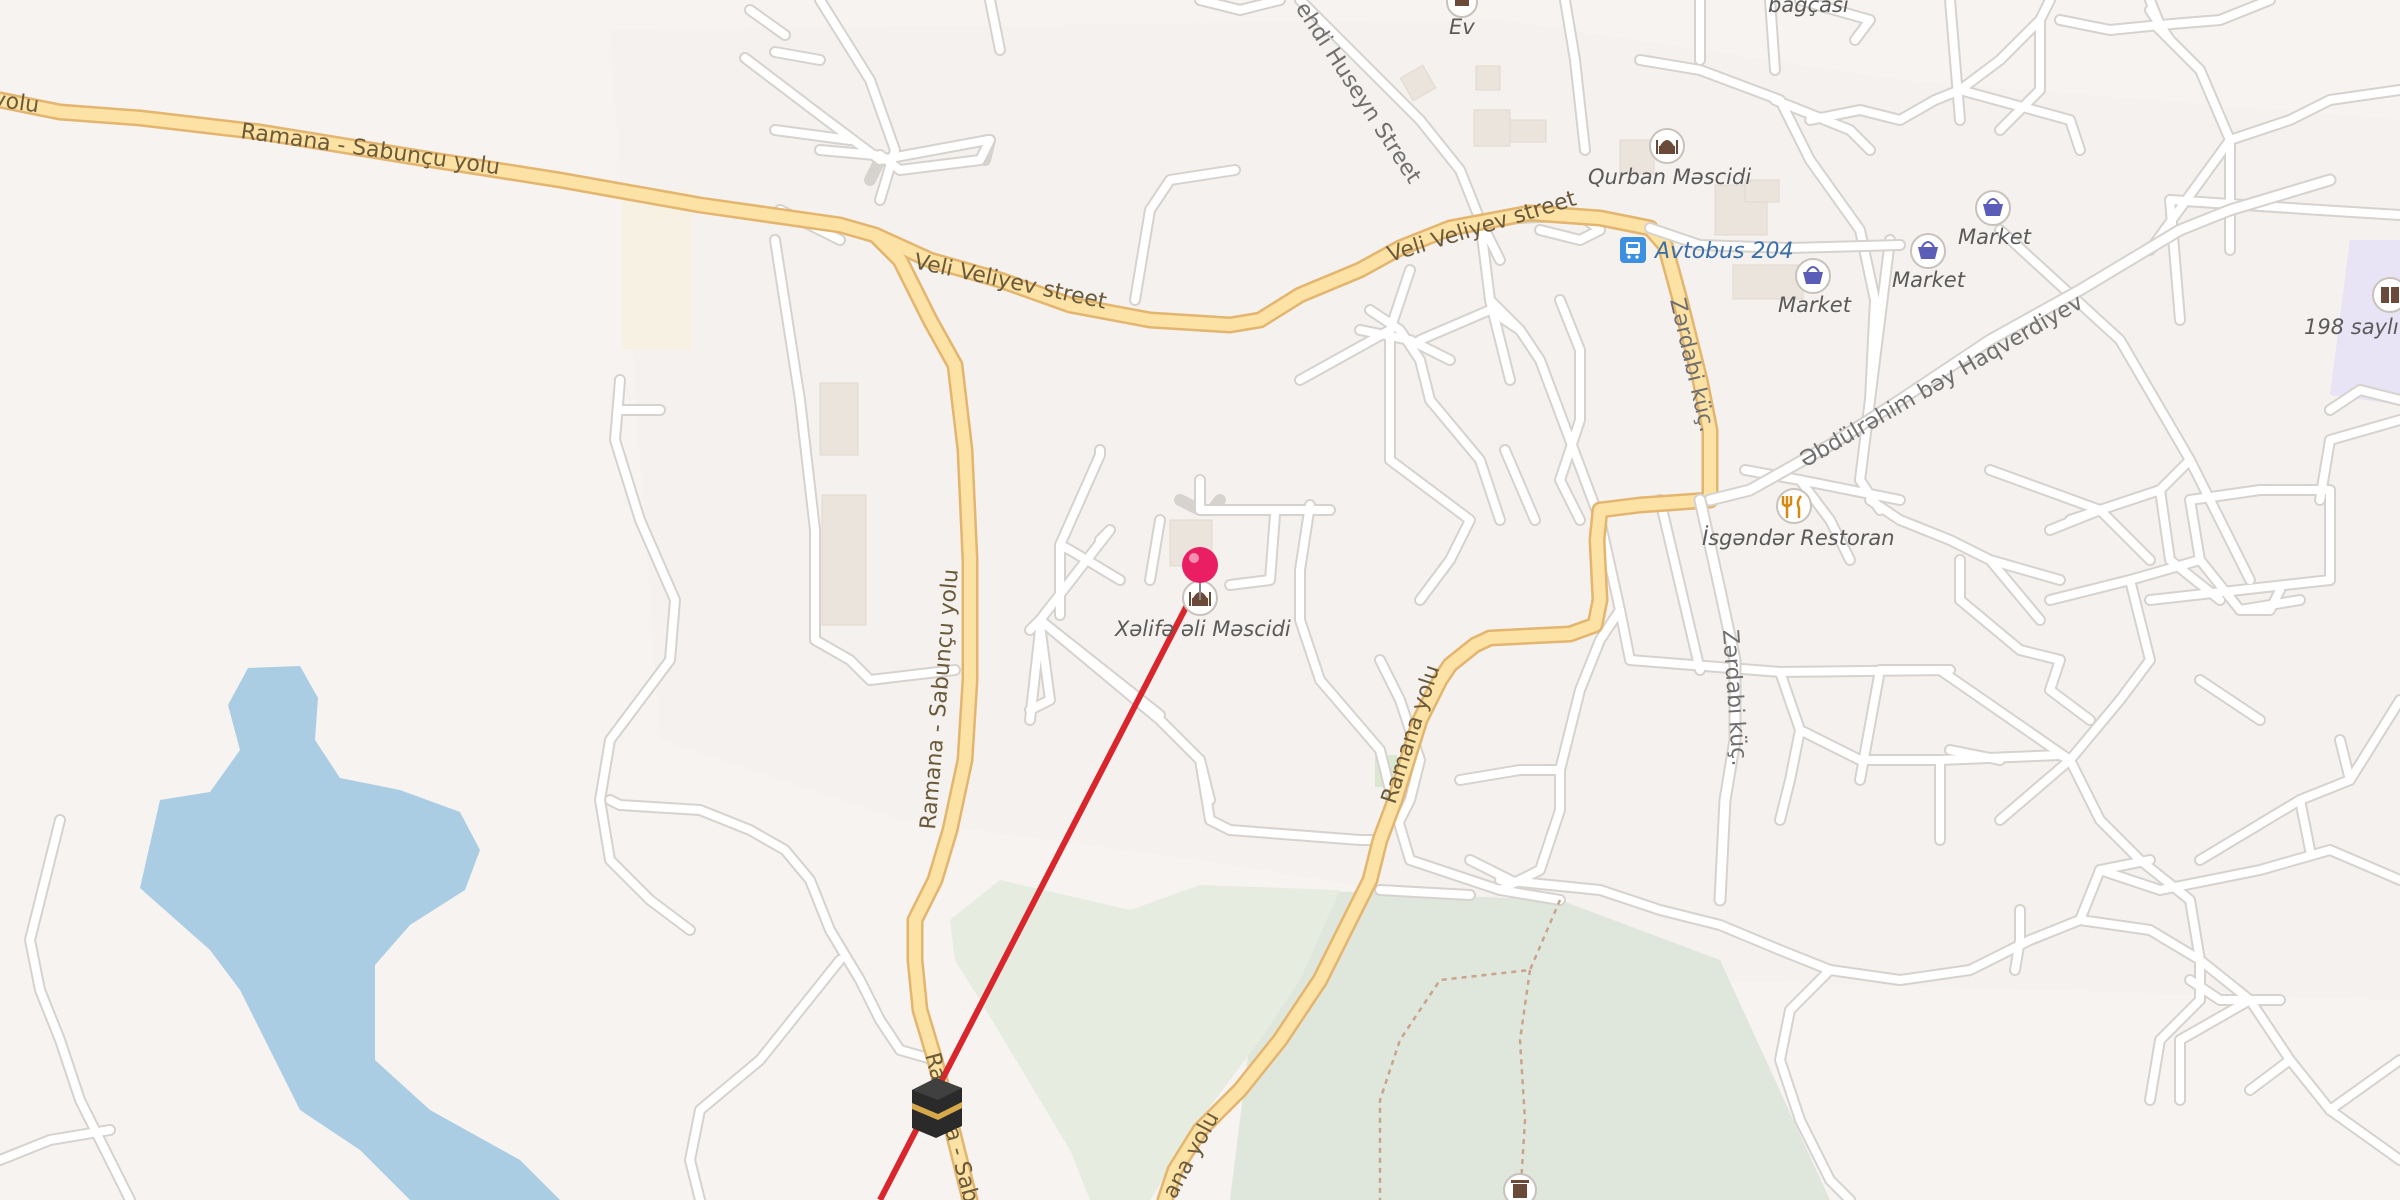 The image size is (2400, 1200). I want to click on poi-label-market-3: Market, so click(1815, 305).